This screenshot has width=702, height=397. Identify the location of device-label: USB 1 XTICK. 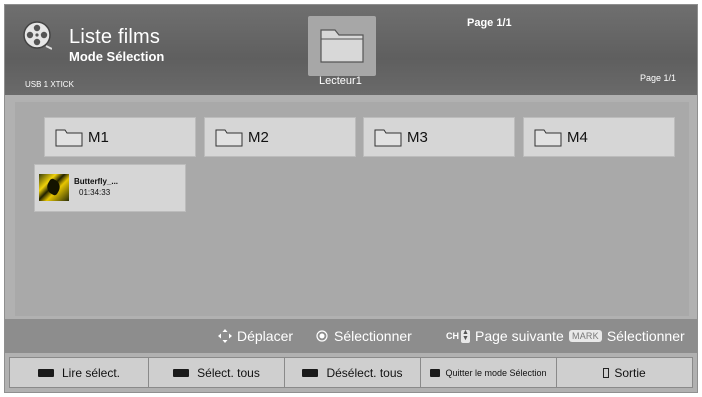
(49, 84).